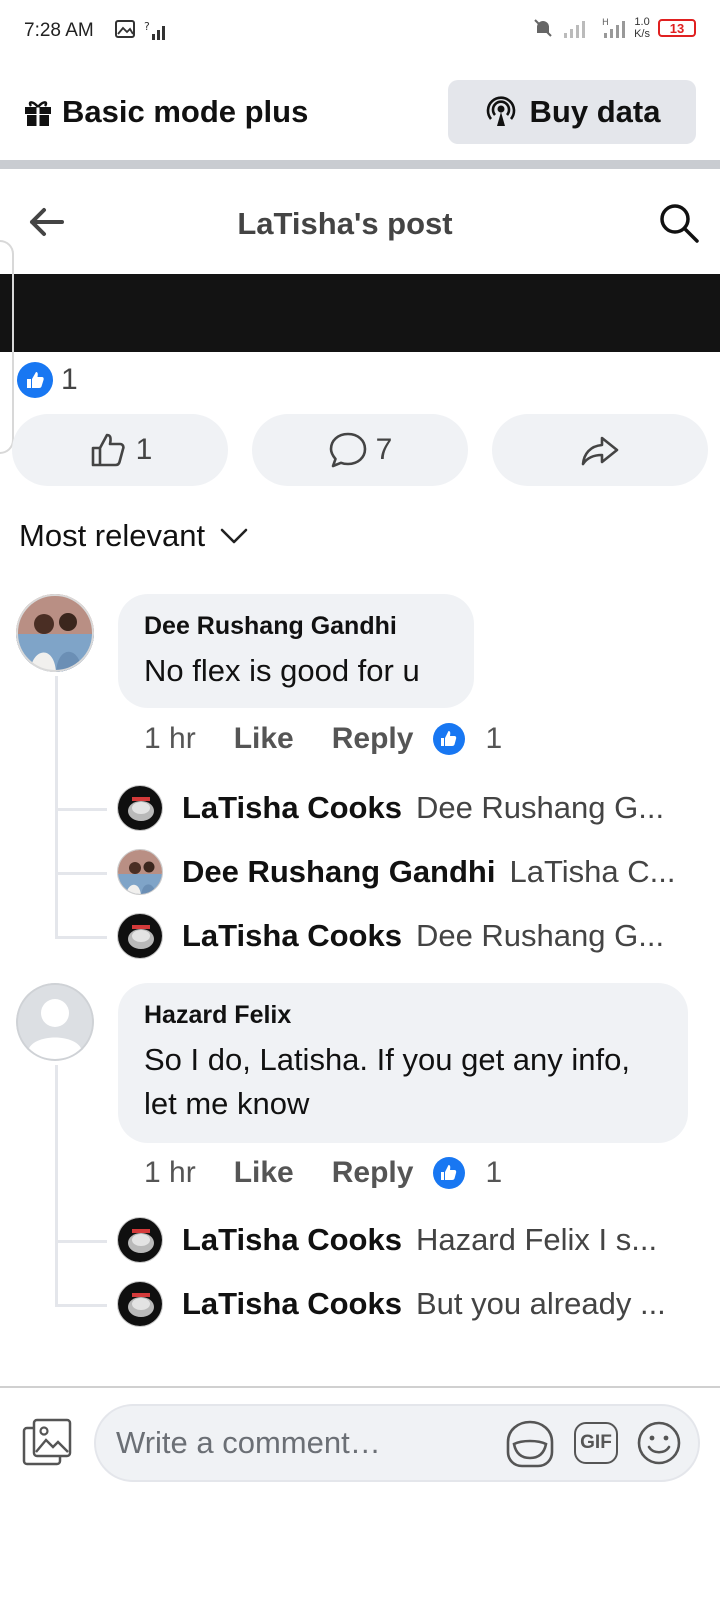  Describe the element at coordinates (360, 313) in the screenshot. I see `post-media-preview` at that location.